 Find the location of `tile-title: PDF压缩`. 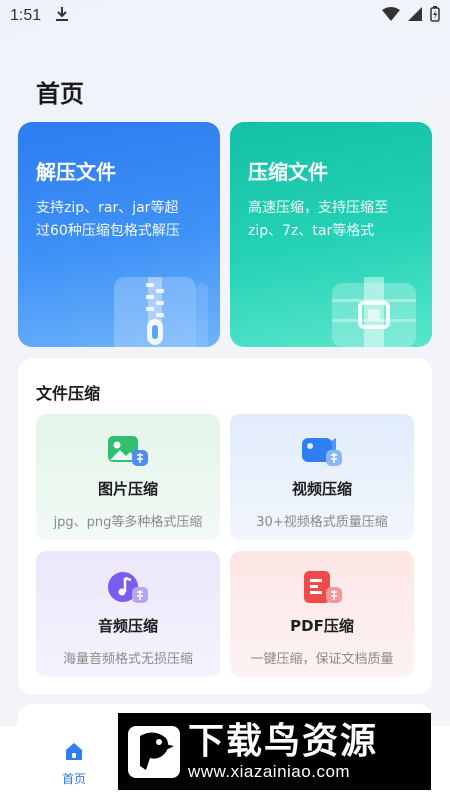

tile-title: PDF压缩 is located at coordinates (322, 626).